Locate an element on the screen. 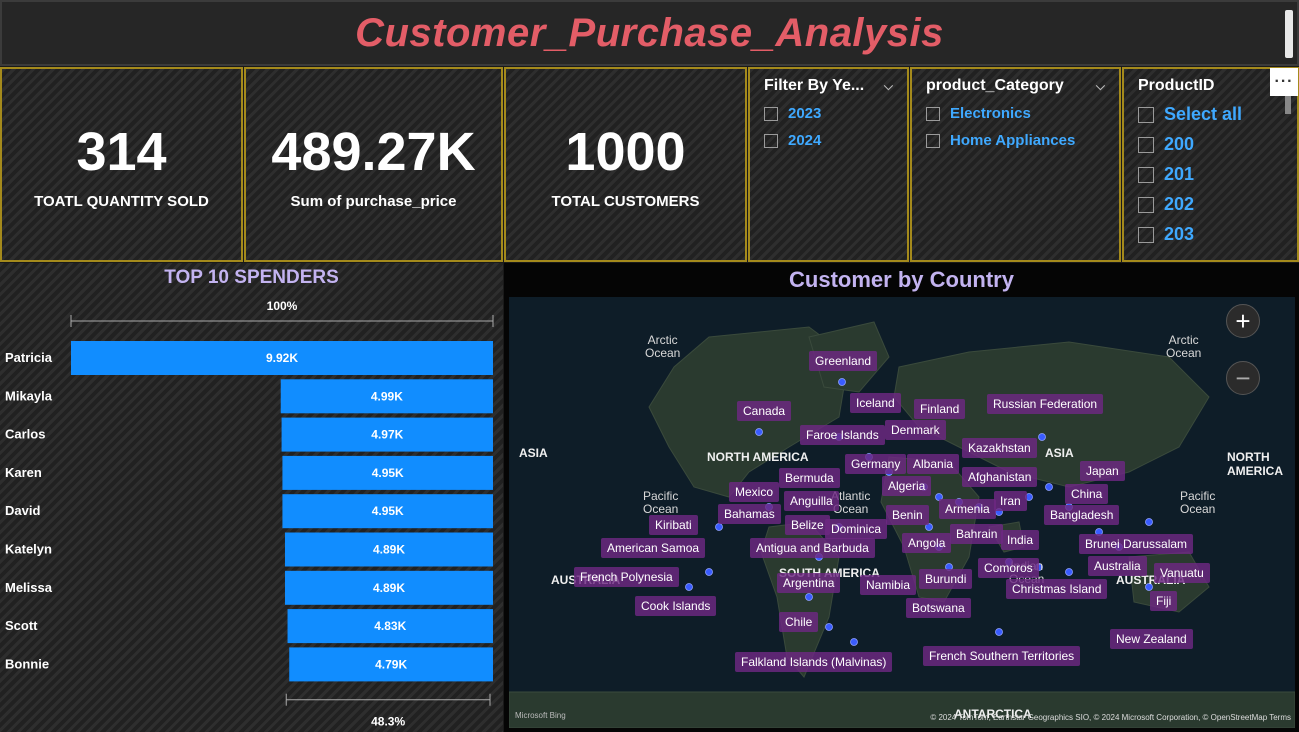  bar-data-label: 9.92K is located at coordinates (282, 358).